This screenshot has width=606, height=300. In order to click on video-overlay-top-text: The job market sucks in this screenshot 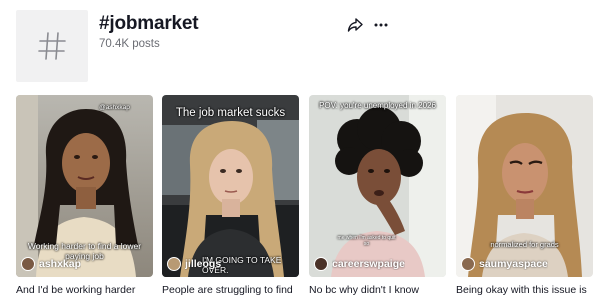, I will do `click(230, 113)`.